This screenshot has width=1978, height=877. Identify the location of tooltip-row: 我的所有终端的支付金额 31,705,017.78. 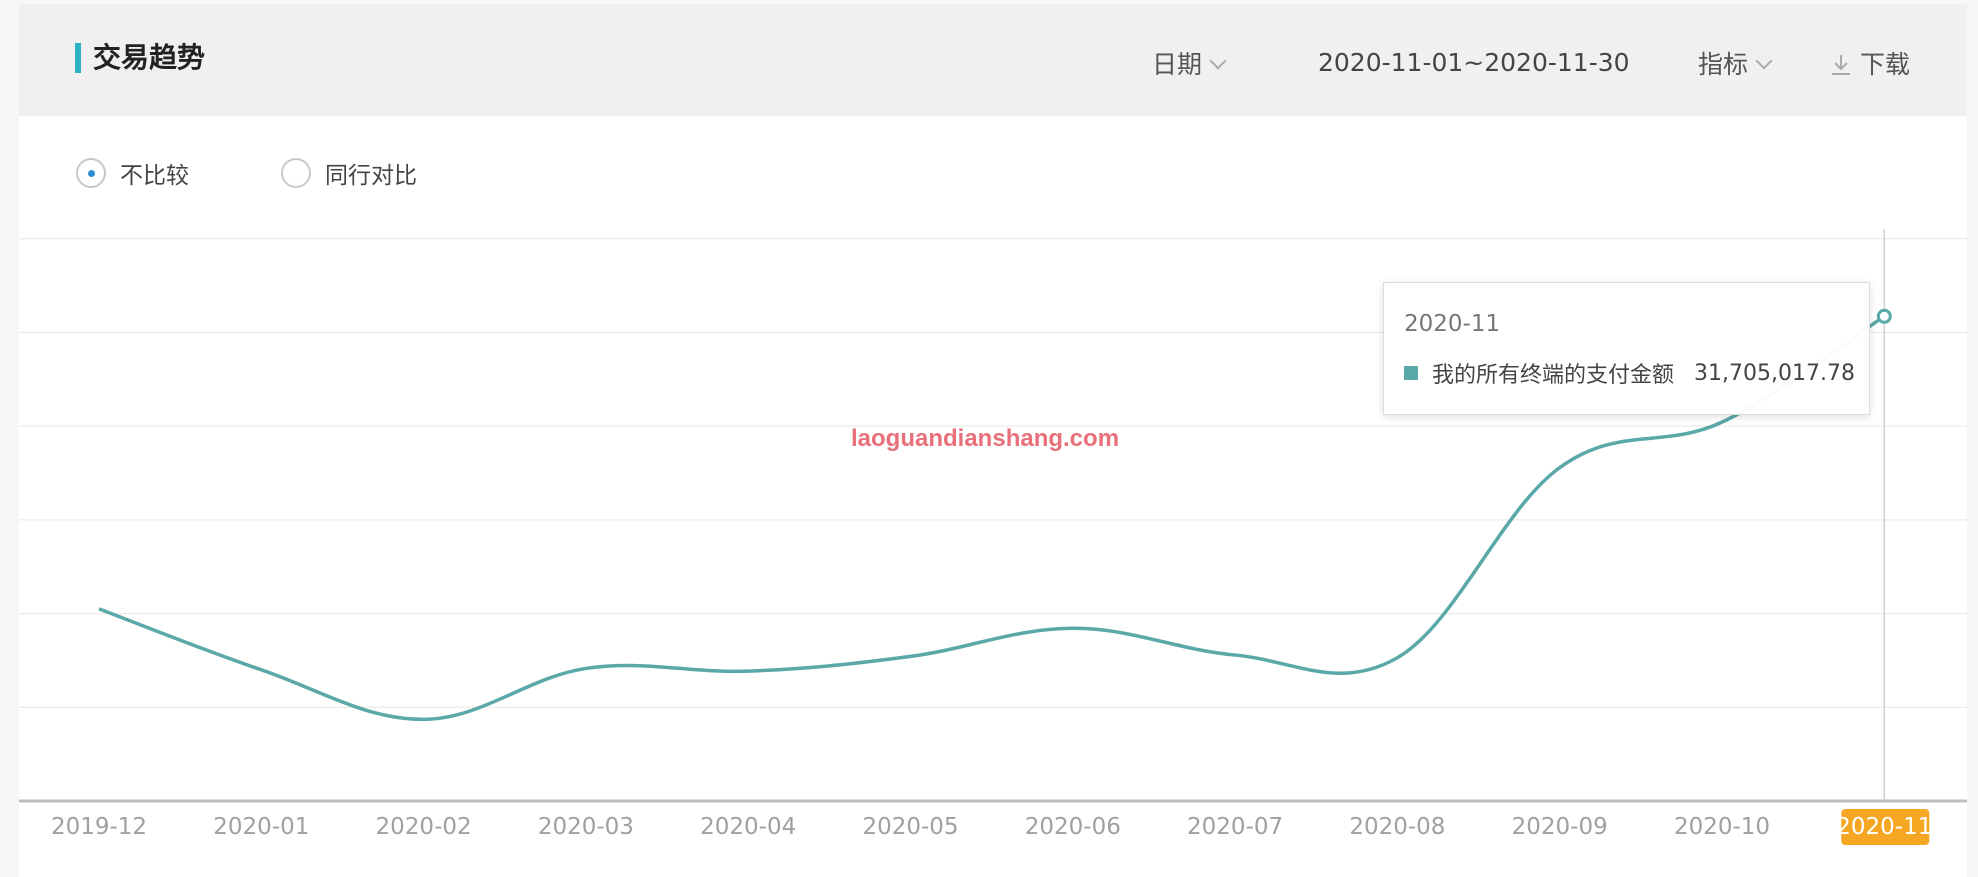
(1629, 373).